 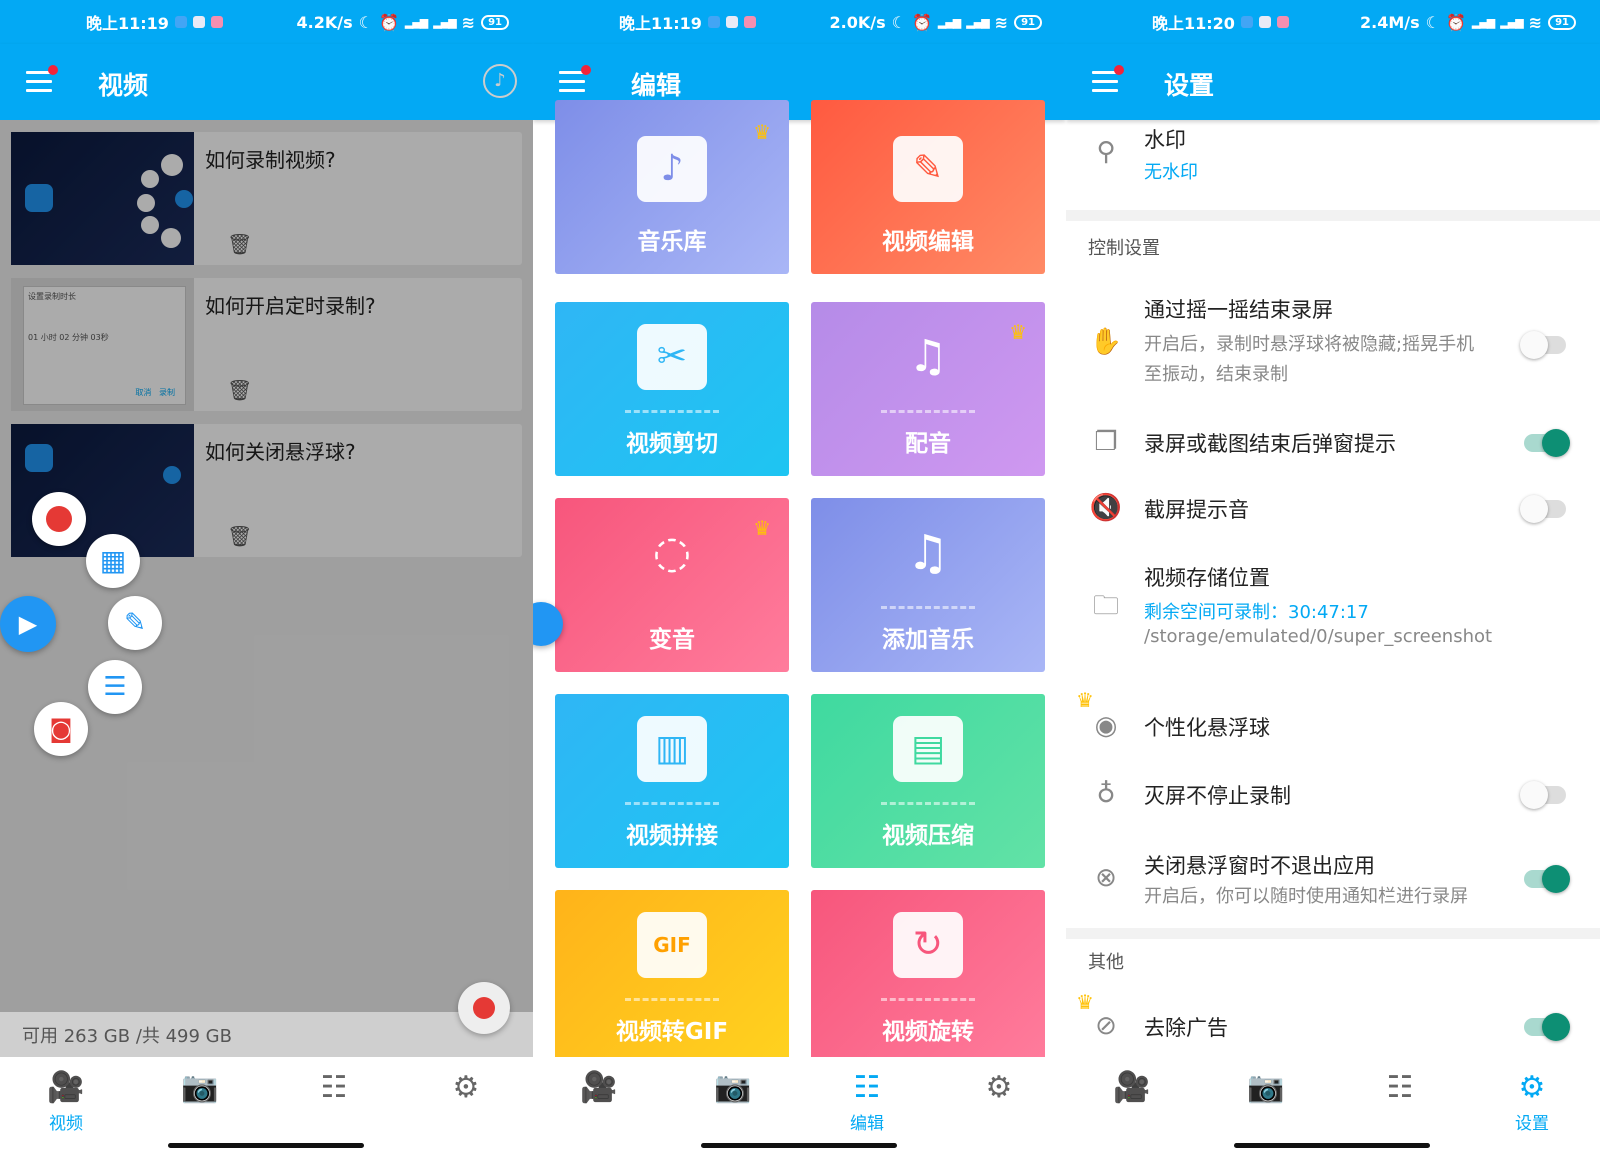 What do you see at coordinates (1333, 797) in the screenshot?
I see `setting-screen-off: ♁ 灭屏不停止录制` at bounding box center [1333, 797].